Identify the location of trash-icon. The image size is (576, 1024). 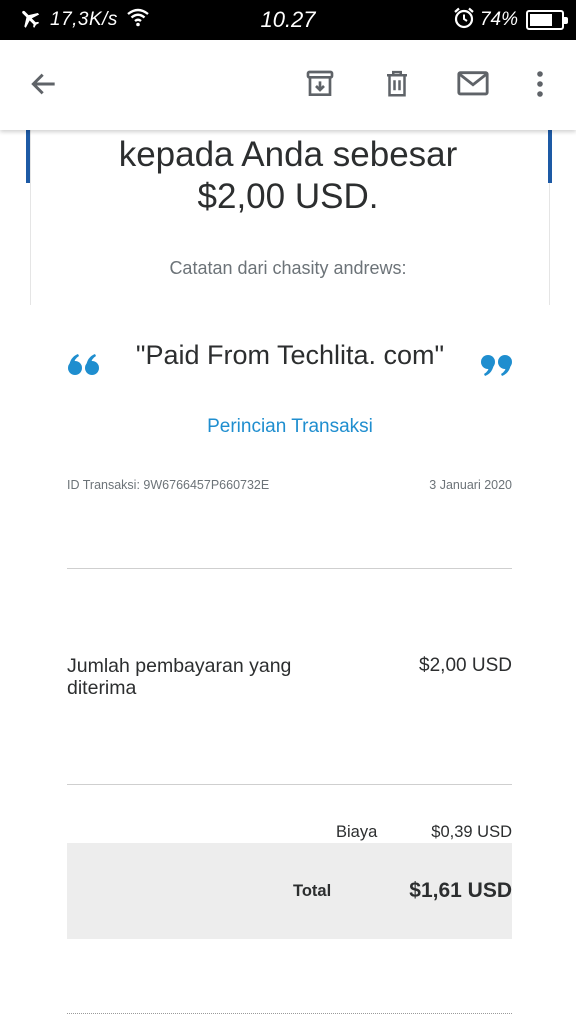
(397, 86).